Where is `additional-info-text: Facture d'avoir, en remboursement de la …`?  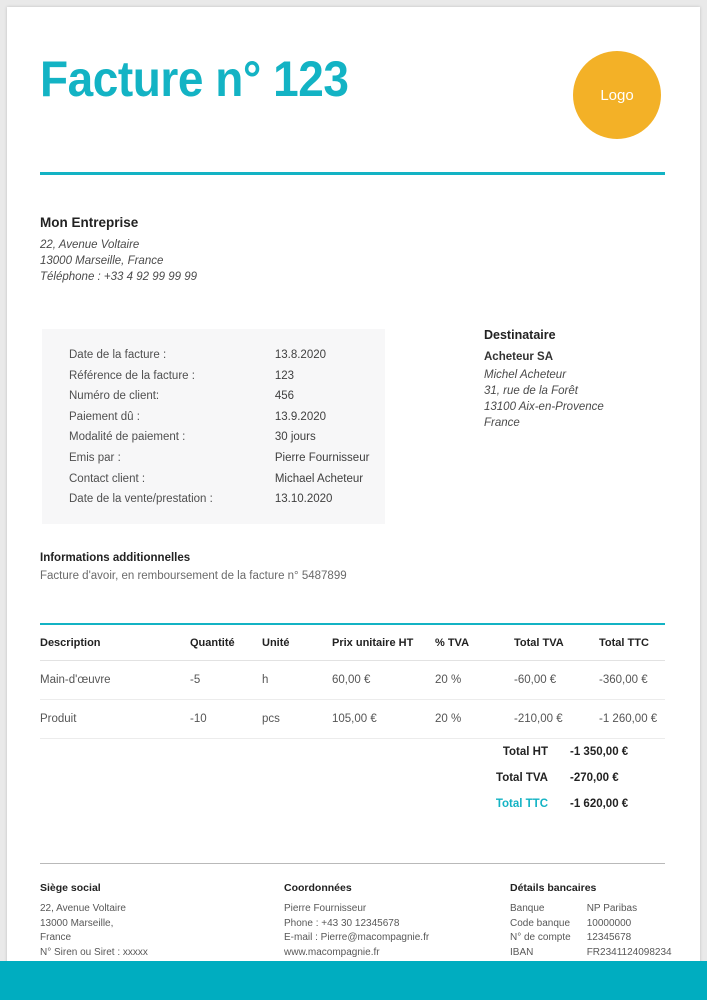 additional-info-text: Facture d'avoir, en remboursement de la … is located at coordinates (193, 576).